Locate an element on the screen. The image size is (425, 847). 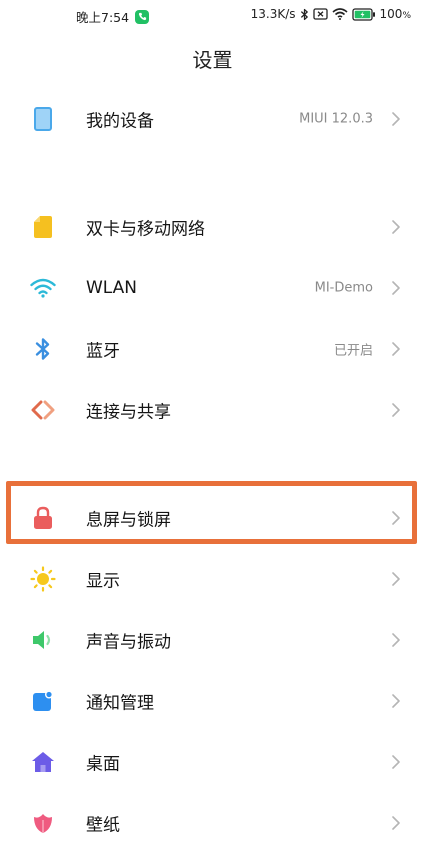
settings-item-label: 通知管理 is located at coordinates (120, 703).